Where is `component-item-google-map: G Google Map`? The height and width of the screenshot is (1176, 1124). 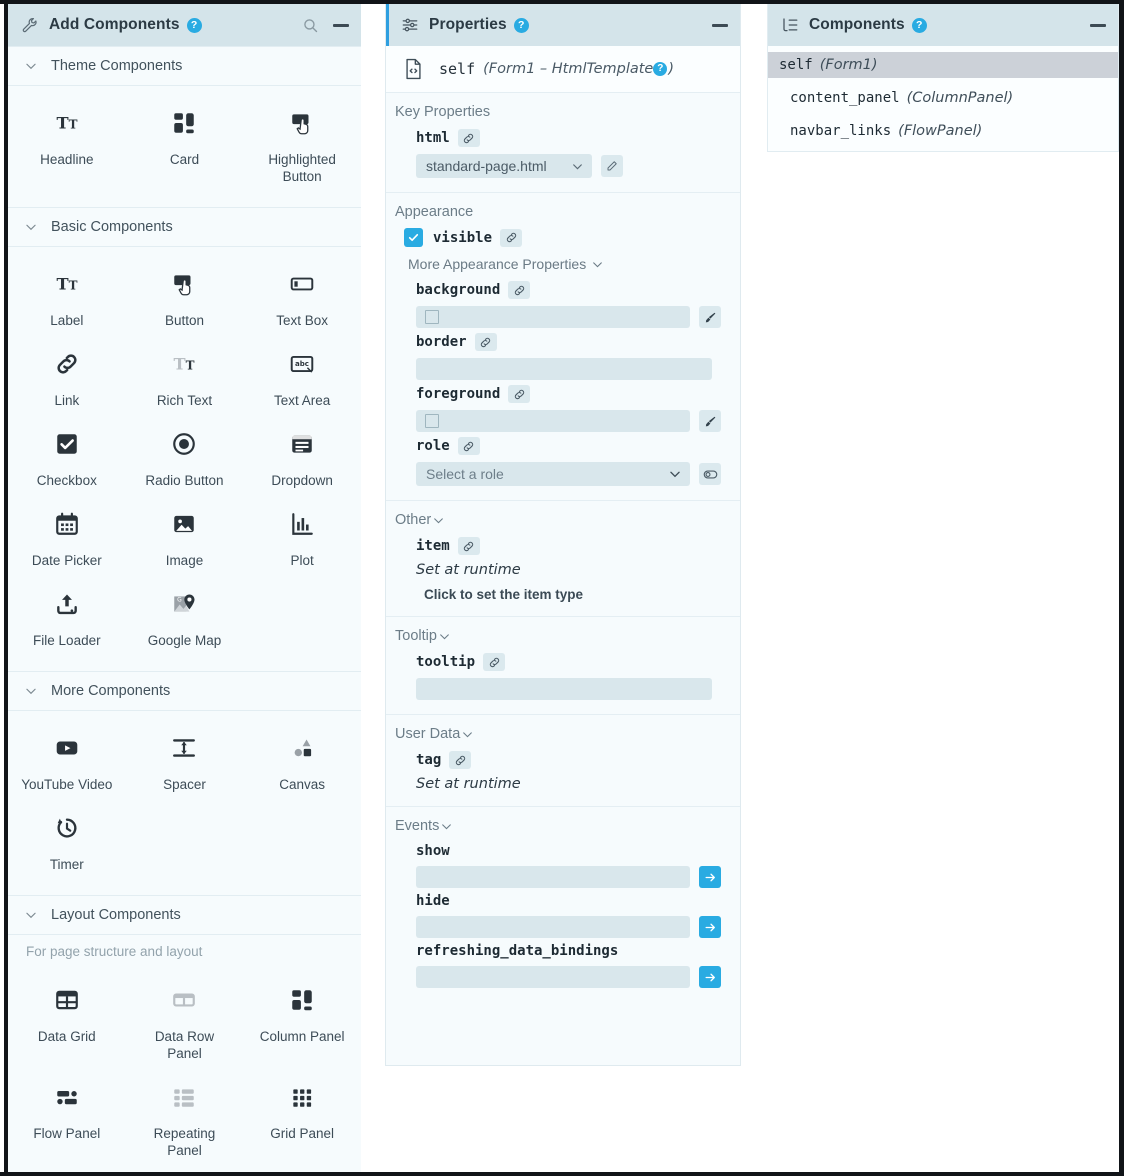 component-item-google-map: G Google Map is located at coordinates (185, 621).